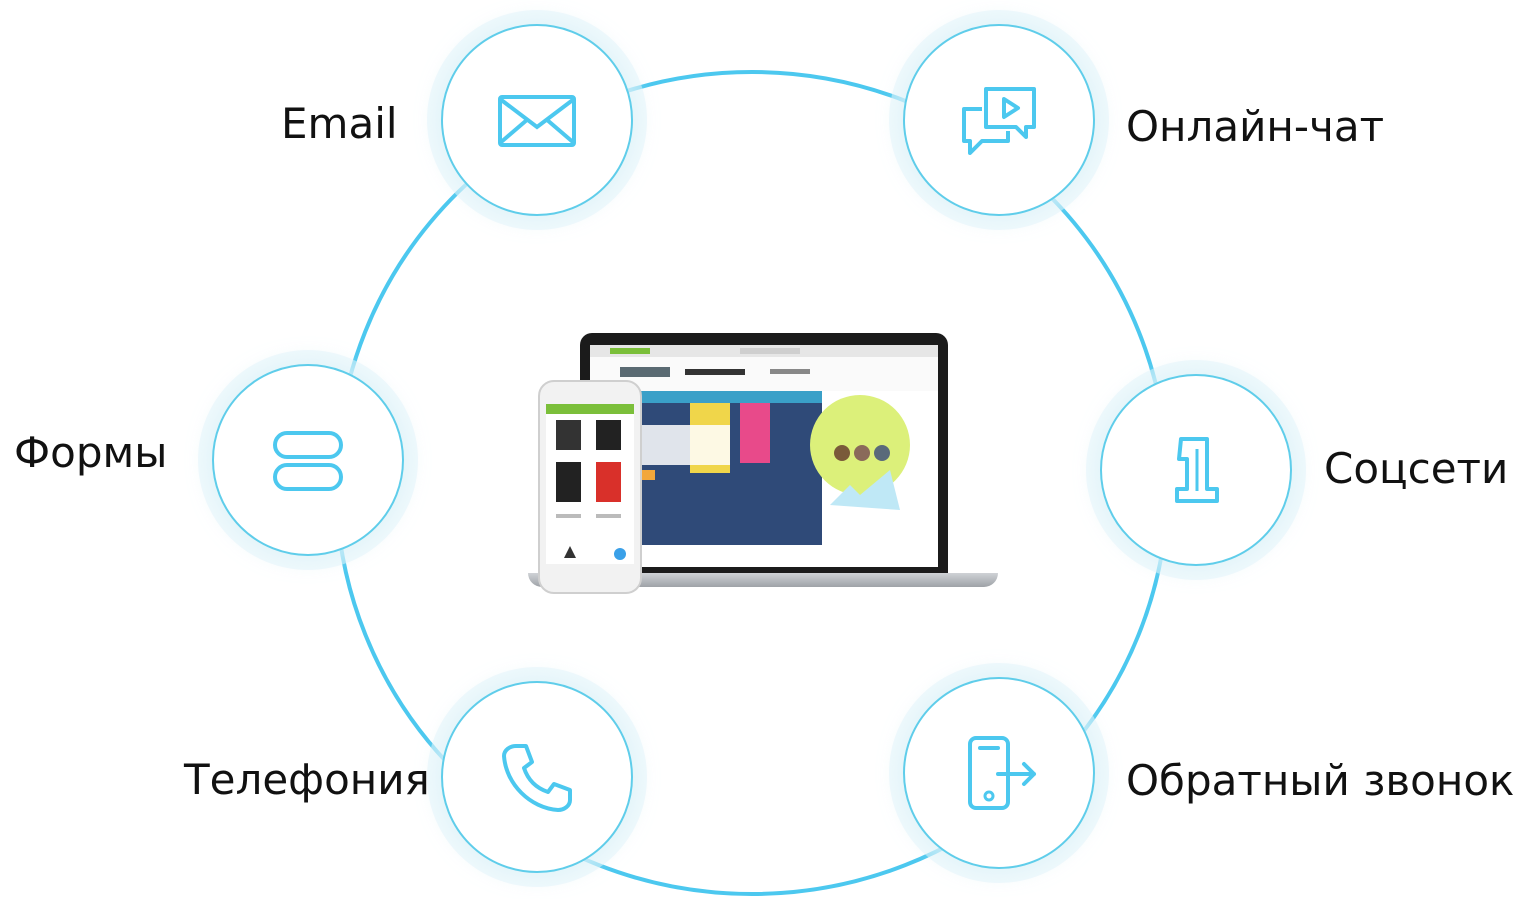 Image resolution: width=1522 pixels, height=899 pixels. I want to click on email-label: Email, so click(339, 123).